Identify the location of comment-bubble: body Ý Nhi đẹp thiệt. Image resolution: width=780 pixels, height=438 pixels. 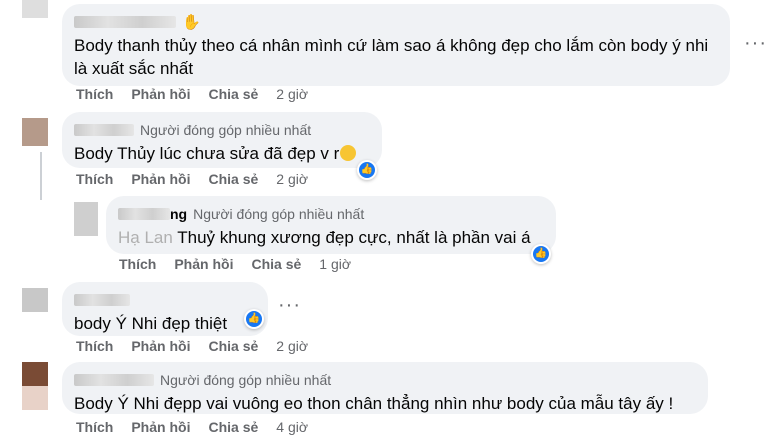
(165, 309).